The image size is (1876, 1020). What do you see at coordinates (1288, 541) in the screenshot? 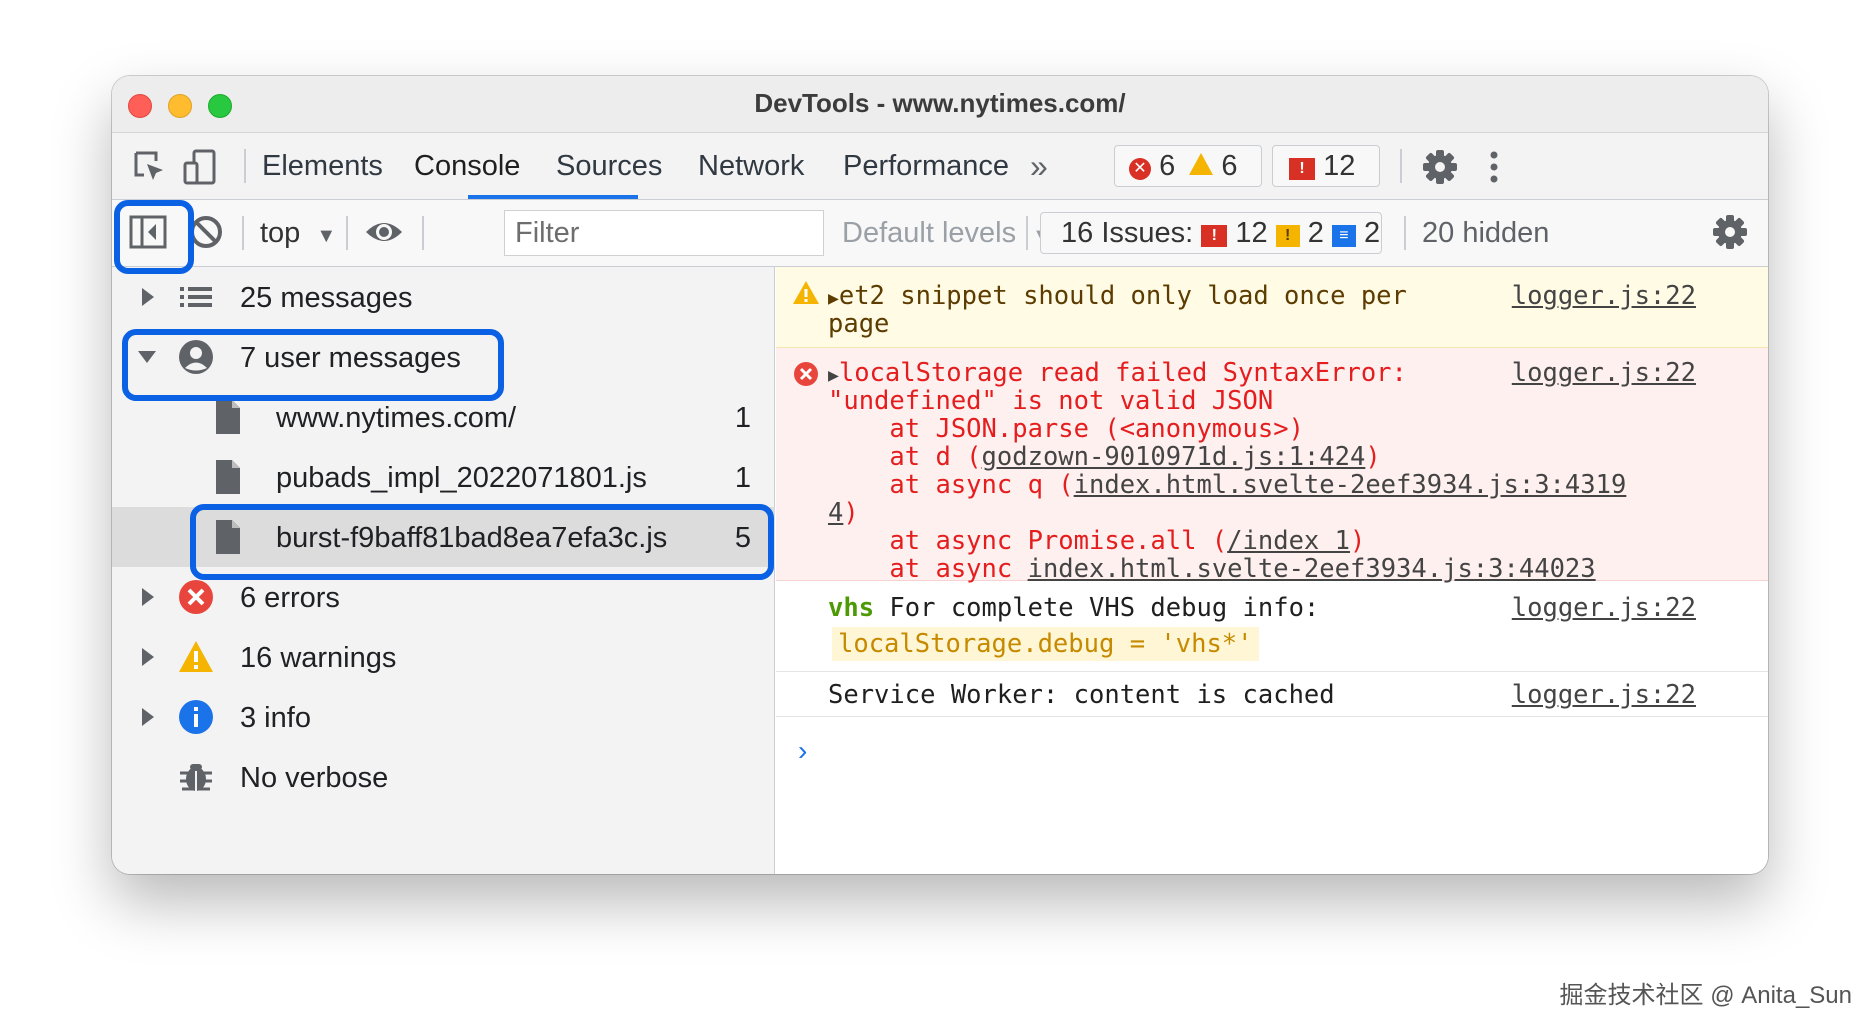
I see `stack-frame-link: /index 1` at bounding box center [1288, 541].